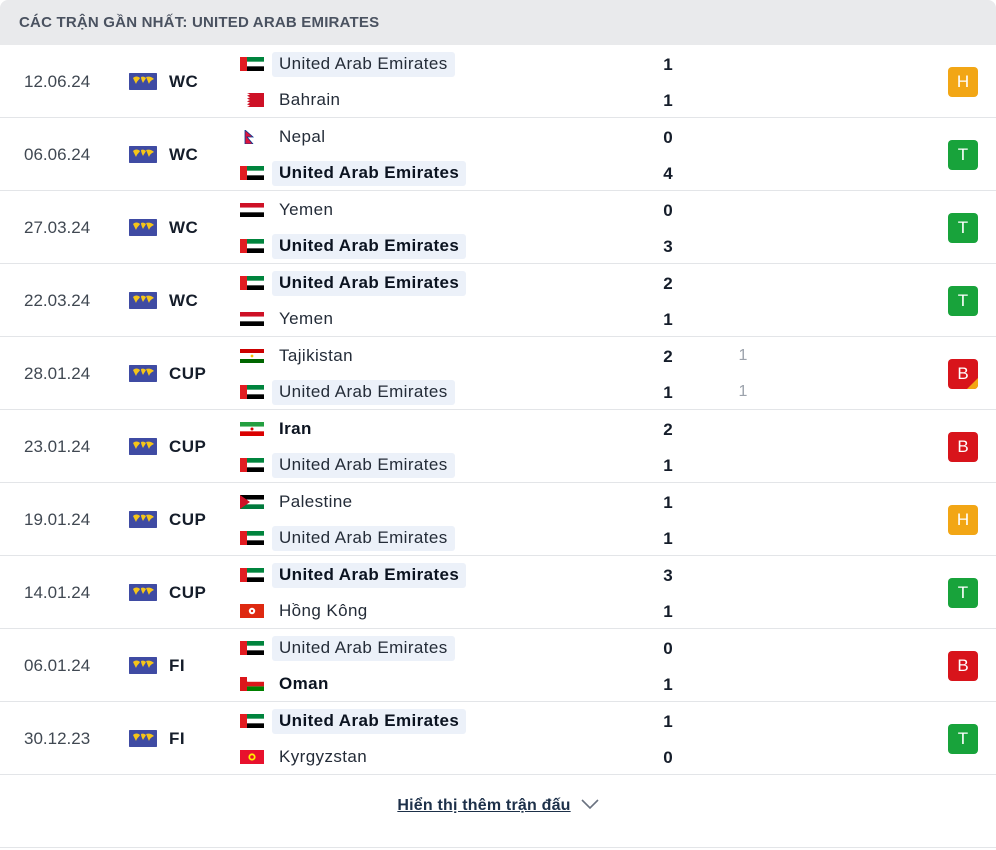 This screenshot has height=850, width=996. Describe the element at coordinates (57, 300) in the screenshot. I see `match-date: 22.03.24` at that location.